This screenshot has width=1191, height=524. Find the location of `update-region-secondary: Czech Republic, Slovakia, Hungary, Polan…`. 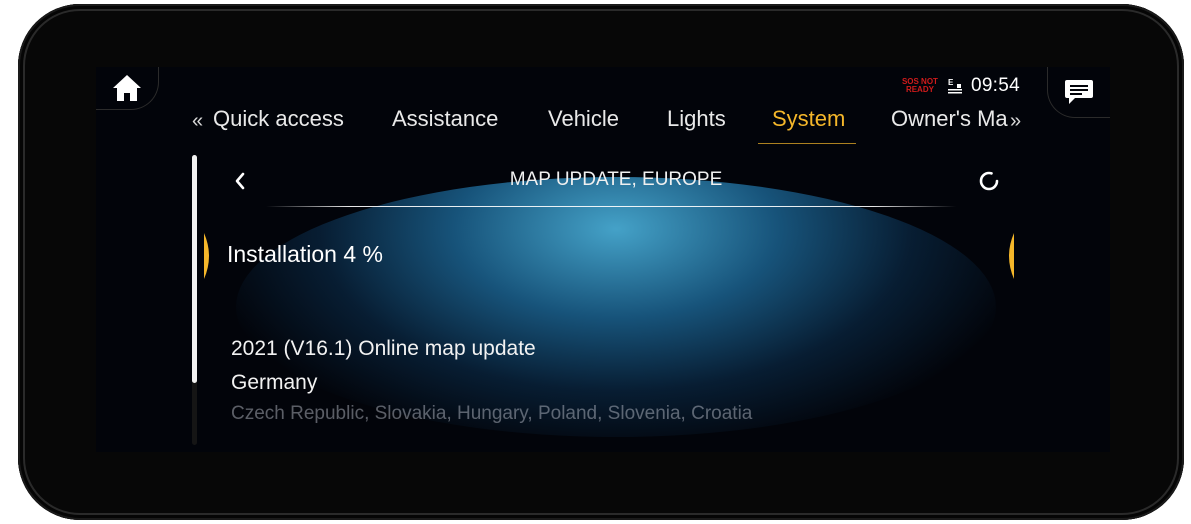

update-region-secondary: Czech Republic, Slovakia, Hungary, Polan… is located at coordinates (492, 413).